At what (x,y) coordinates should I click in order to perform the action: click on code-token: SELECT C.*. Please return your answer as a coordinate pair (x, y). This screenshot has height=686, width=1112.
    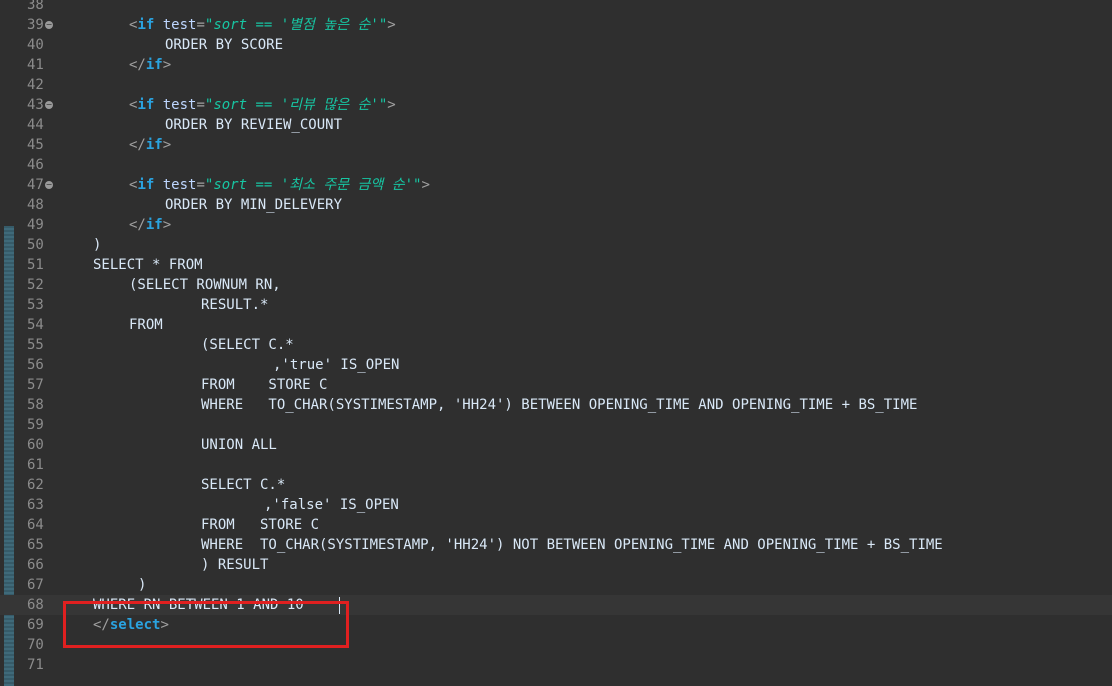
    Looking at the image, I should click on (243, 485).